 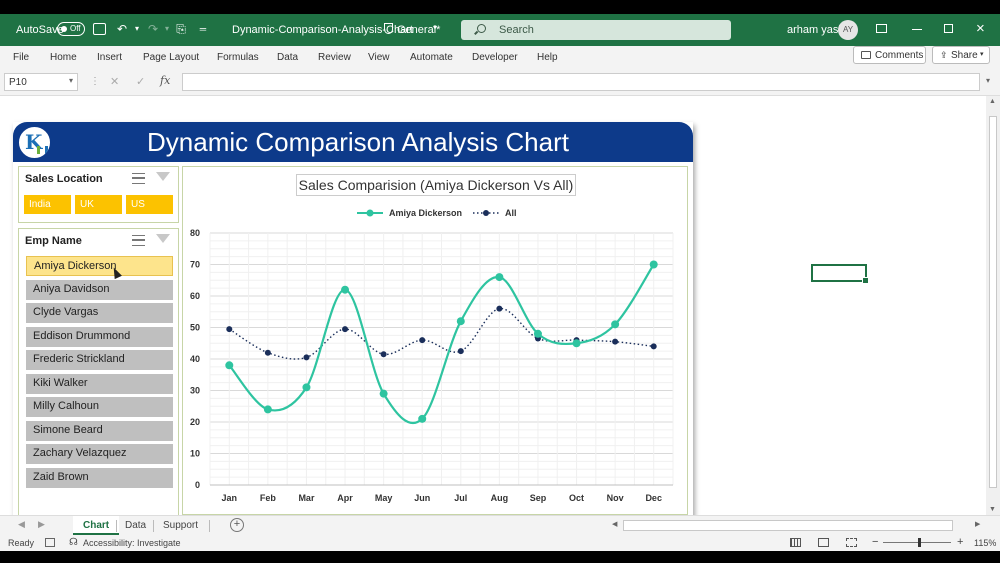 What do you see at coordinates (73, 542) in the screenshot?
I see `accessibility-icon: ☊` at bounding box center [73, 542].